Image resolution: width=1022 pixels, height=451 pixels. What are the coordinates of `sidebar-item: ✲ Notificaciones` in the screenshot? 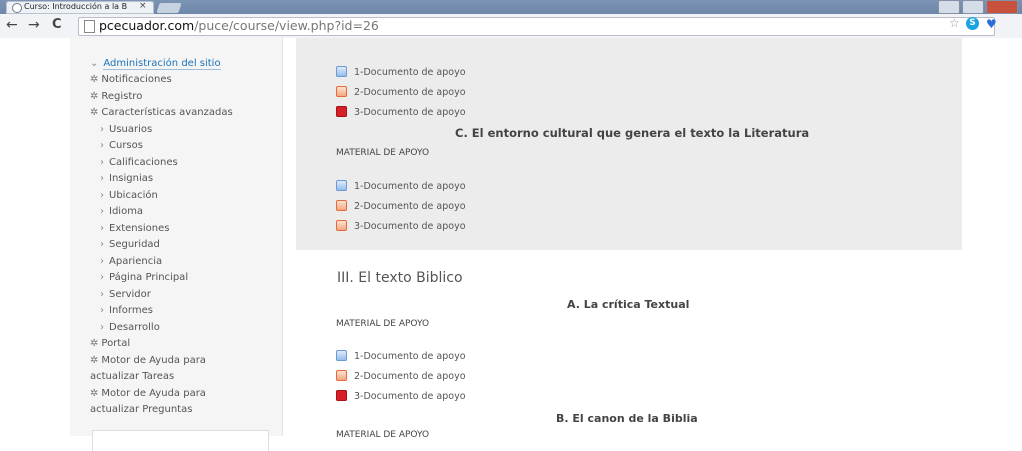 It's located at (131, 80).